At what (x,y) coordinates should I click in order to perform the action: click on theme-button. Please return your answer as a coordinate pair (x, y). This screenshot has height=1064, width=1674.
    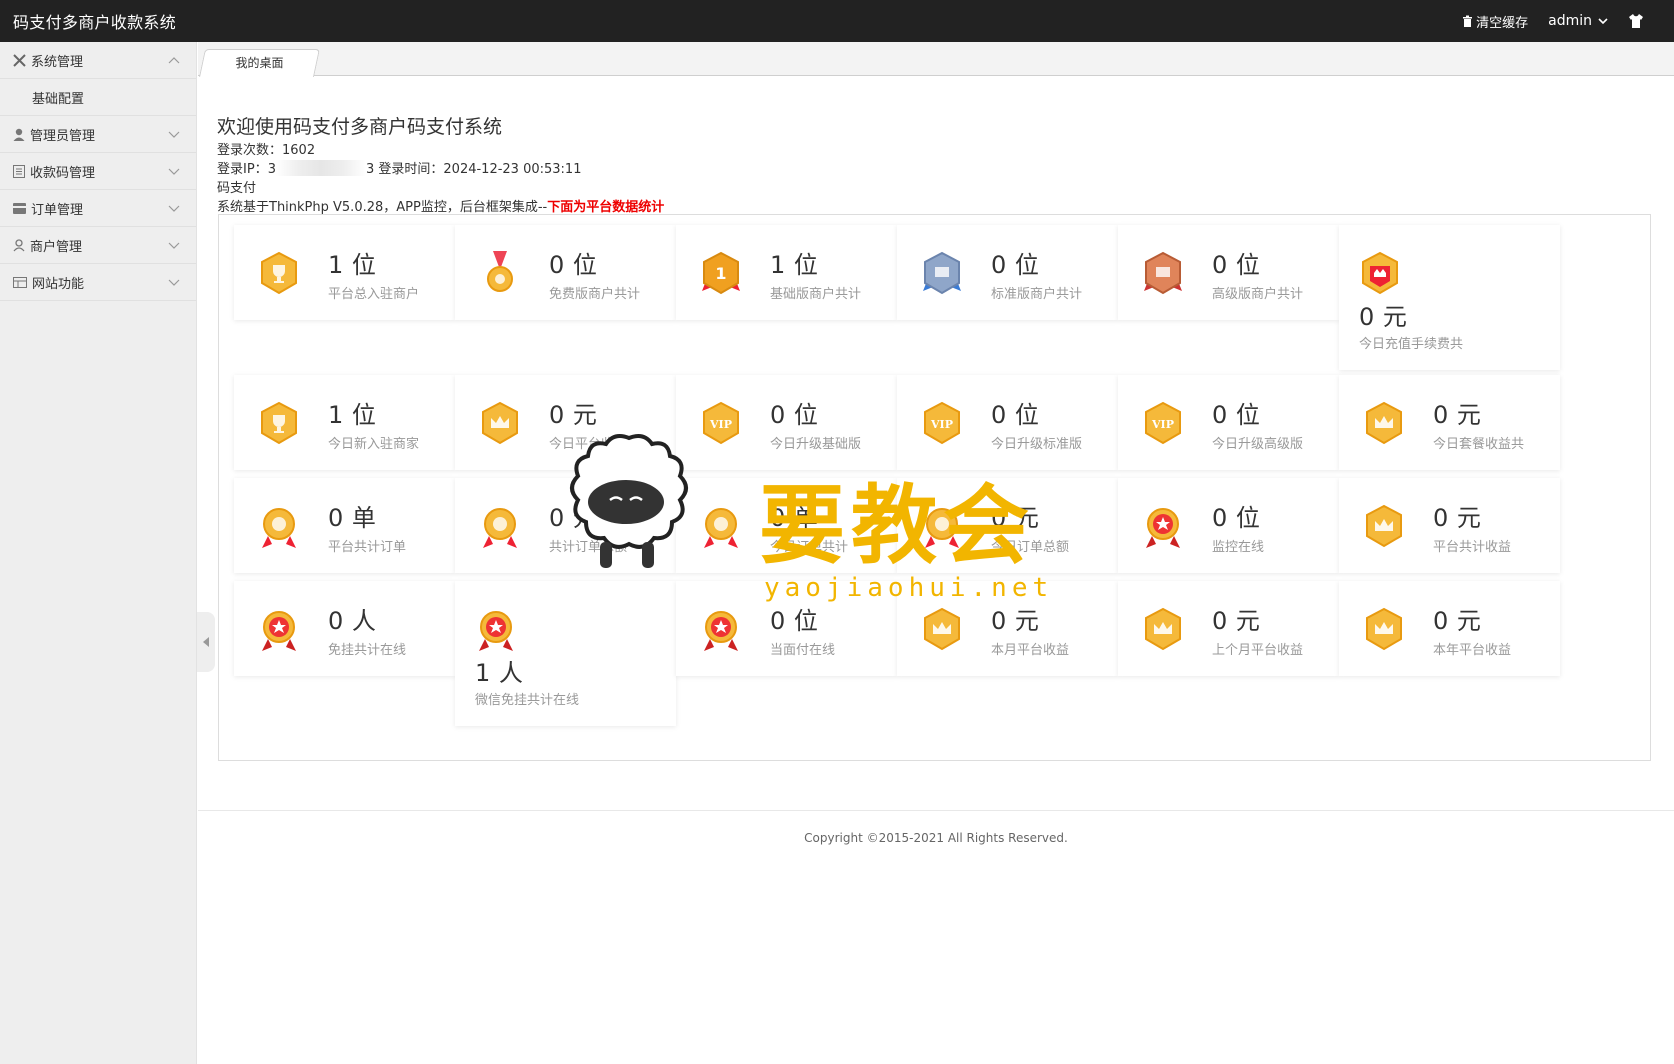
    Looking at the image, I should click on (1636, 21).